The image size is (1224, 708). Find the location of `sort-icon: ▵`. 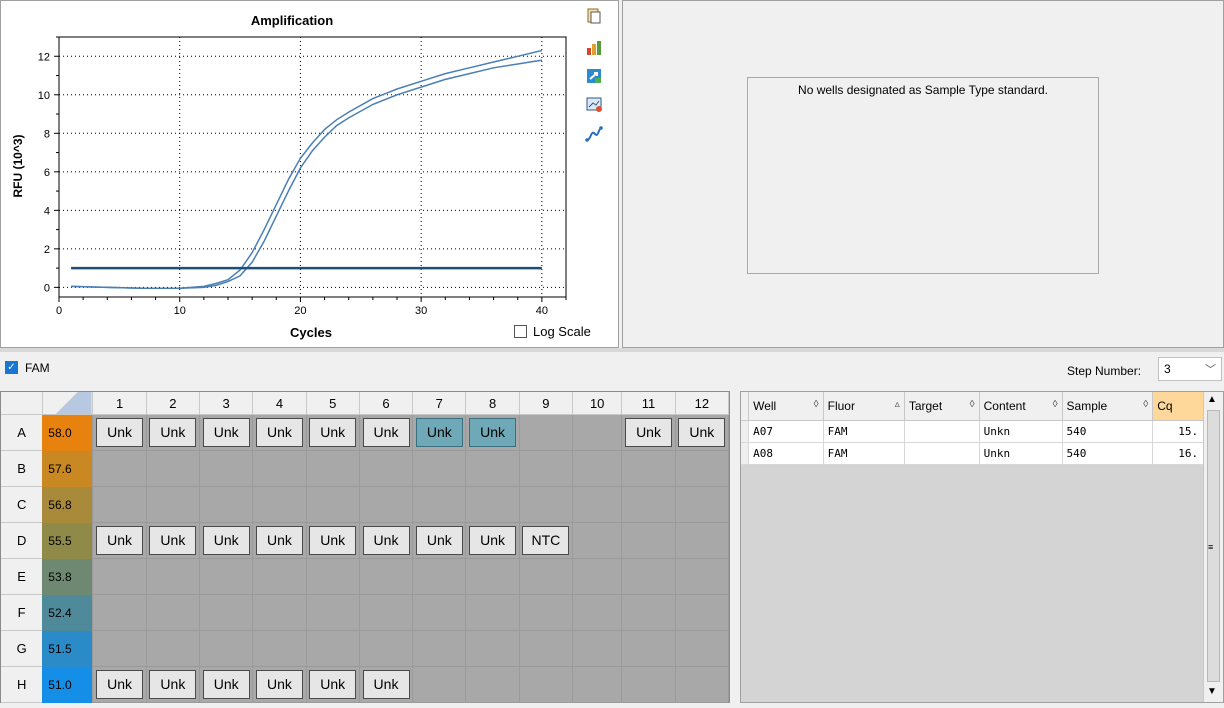

sort-icon: ▵ is located at coordinates (897, 404).